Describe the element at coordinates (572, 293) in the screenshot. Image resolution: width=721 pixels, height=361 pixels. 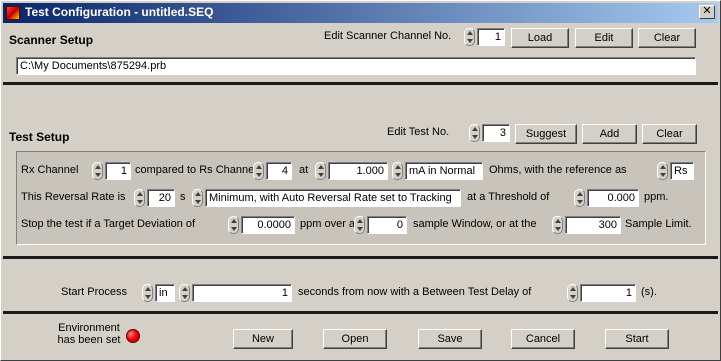
I see `delay-spinner` at that location.